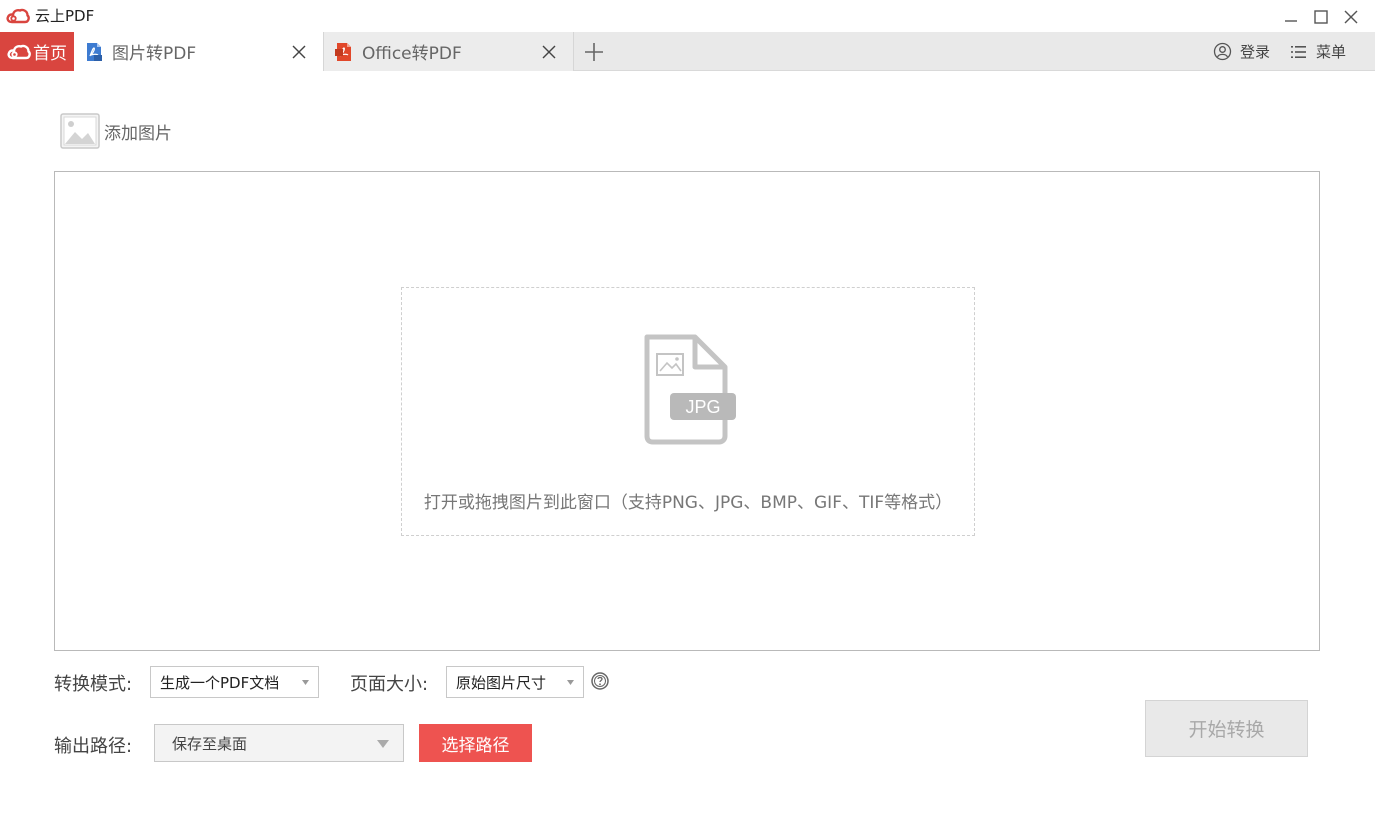 This screenshot has width=1375, height=813. I want to click on menu-label: 菜单, so click(1331, 52).